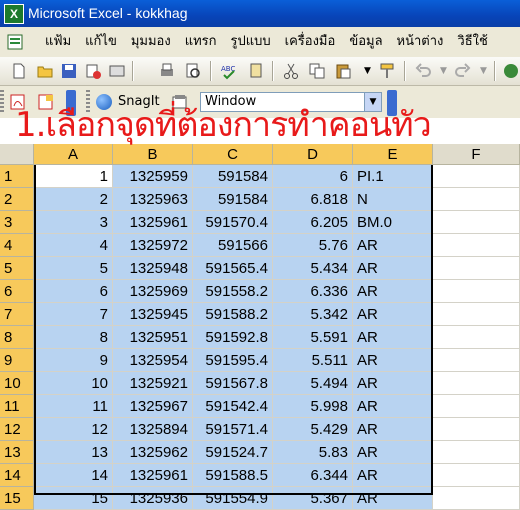  Describe the element at coordinates (233, 406) in the screenshot. I see `cell-c: 591542.4` at that location.